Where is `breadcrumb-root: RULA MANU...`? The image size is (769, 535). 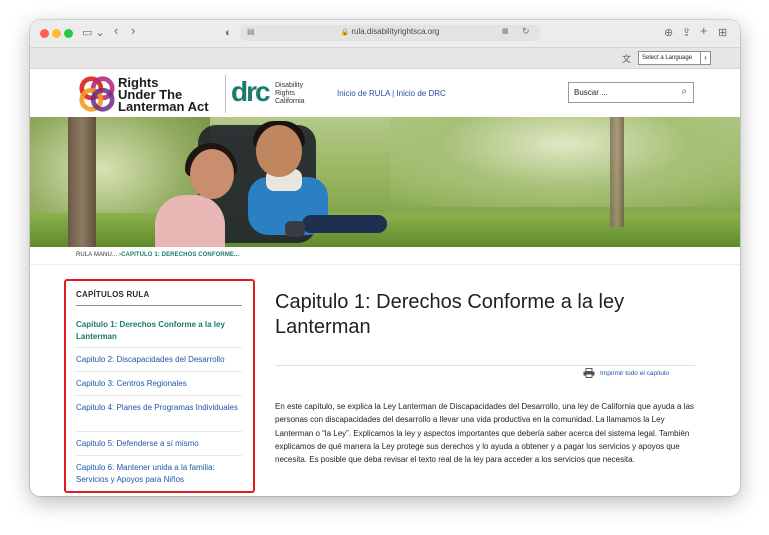
breadcrumb-root: RULA MANU... is located at coordinates (96, 255).